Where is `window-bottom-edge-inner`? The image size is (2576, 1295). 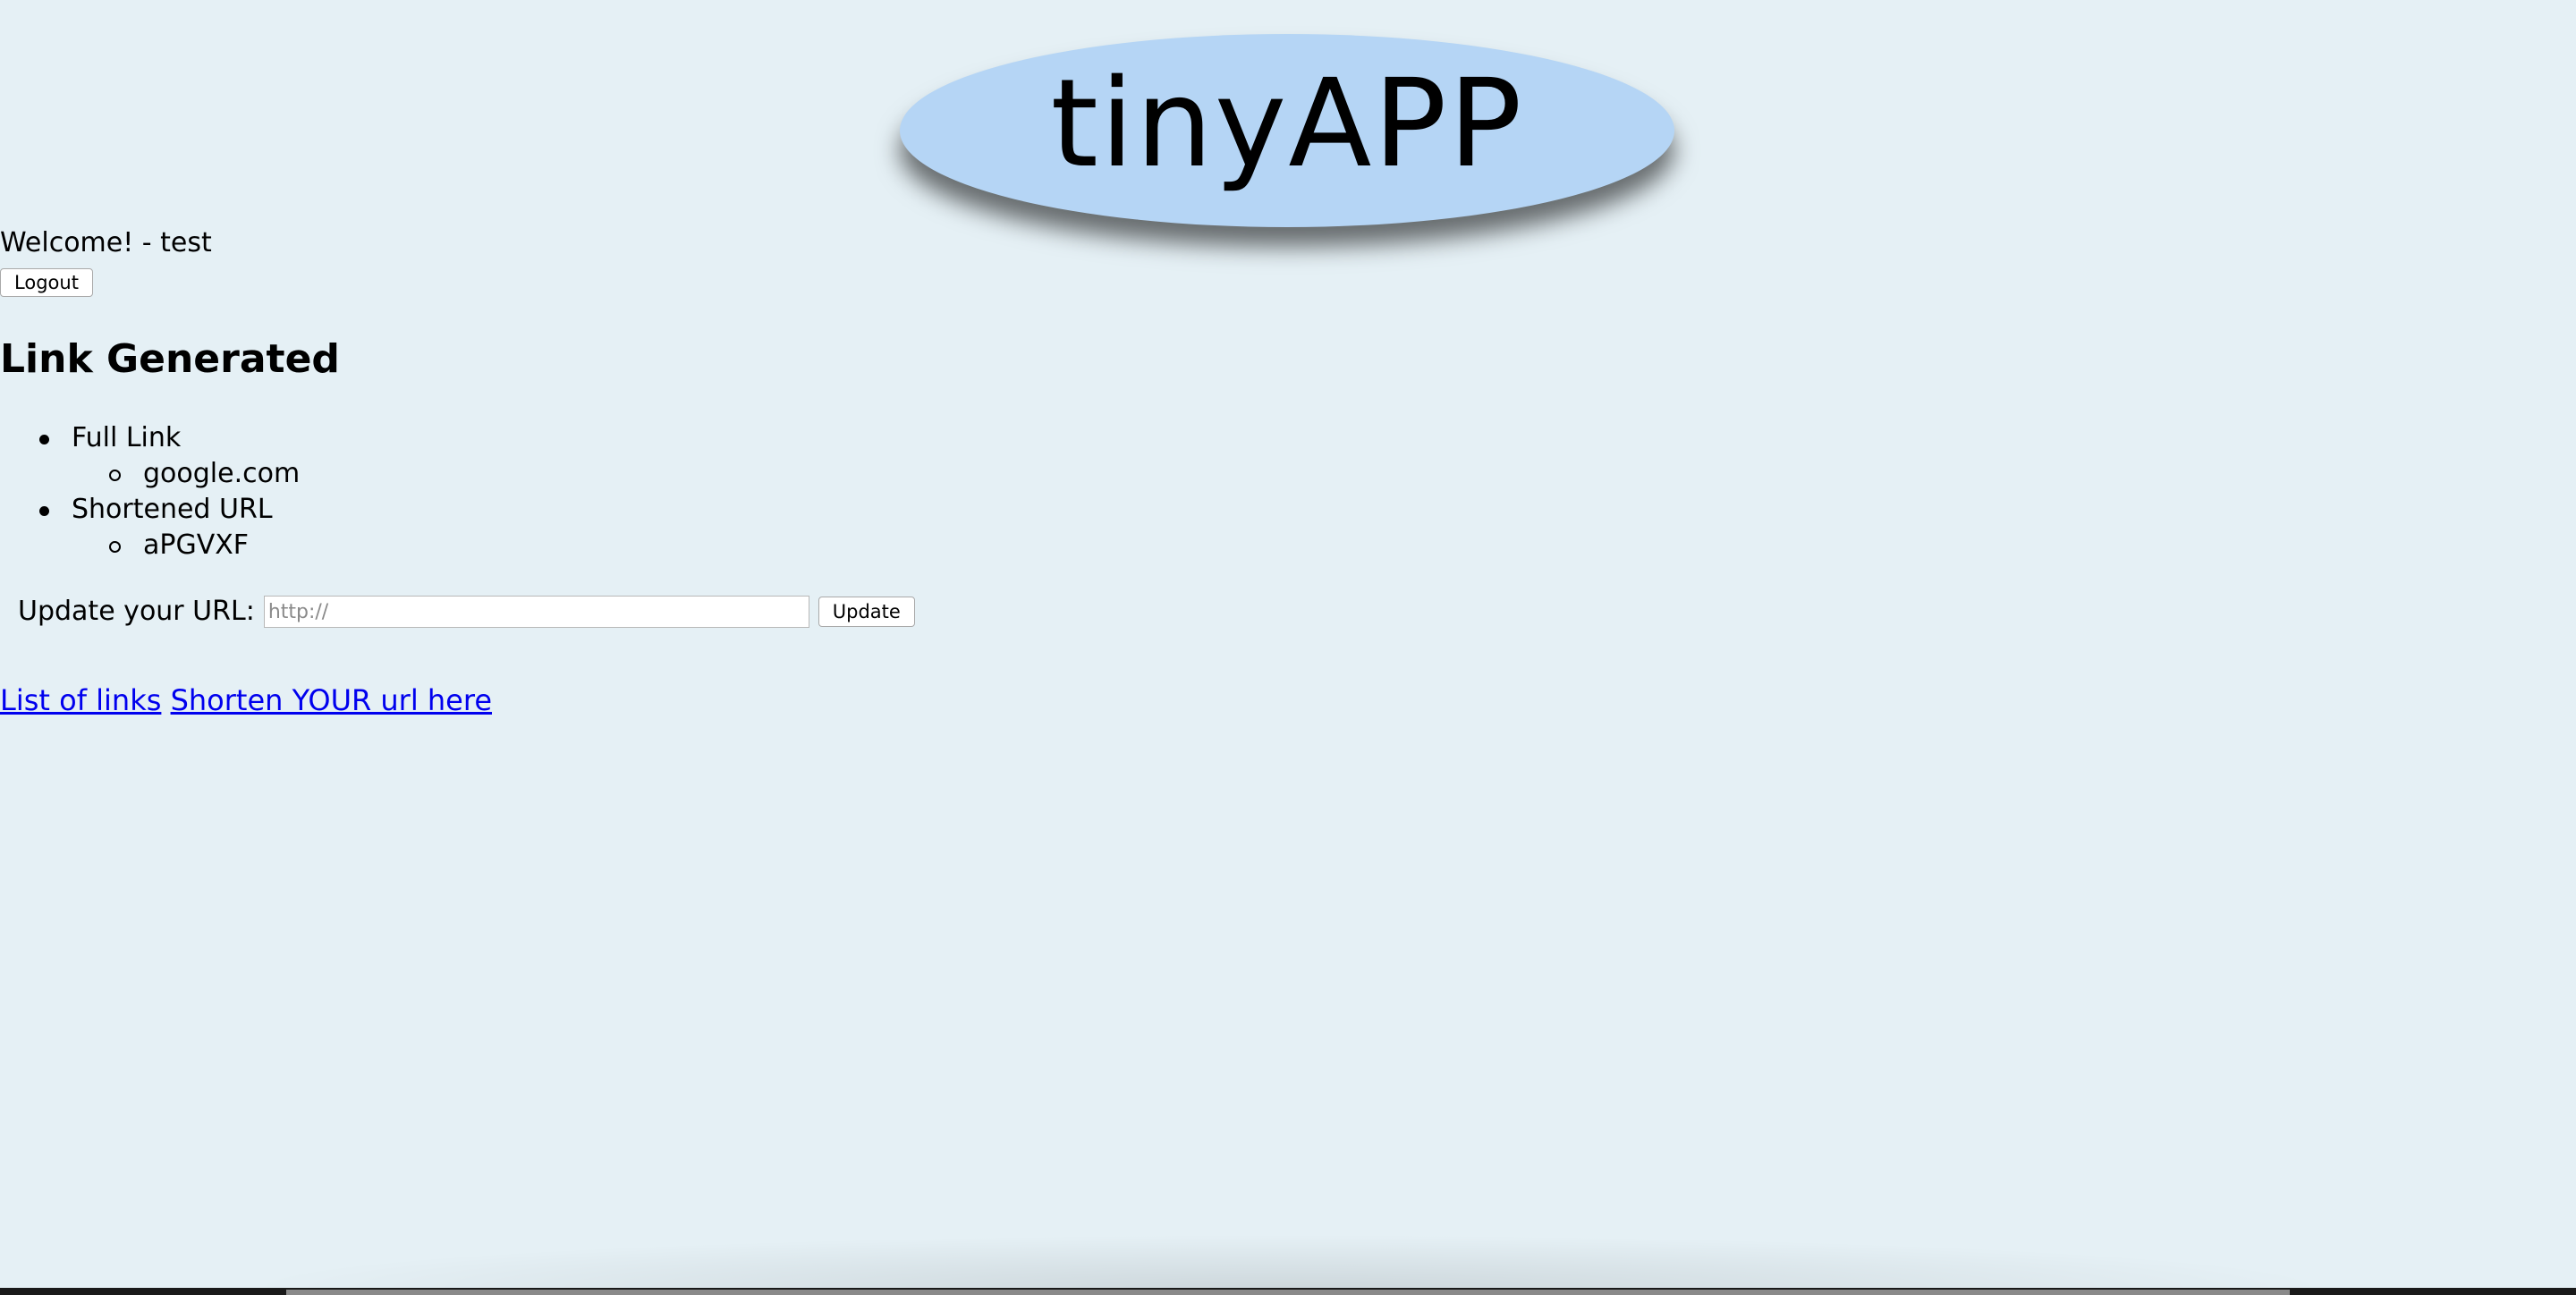 window-bottom-edge-inner is located at coordinates (1288, 1292).